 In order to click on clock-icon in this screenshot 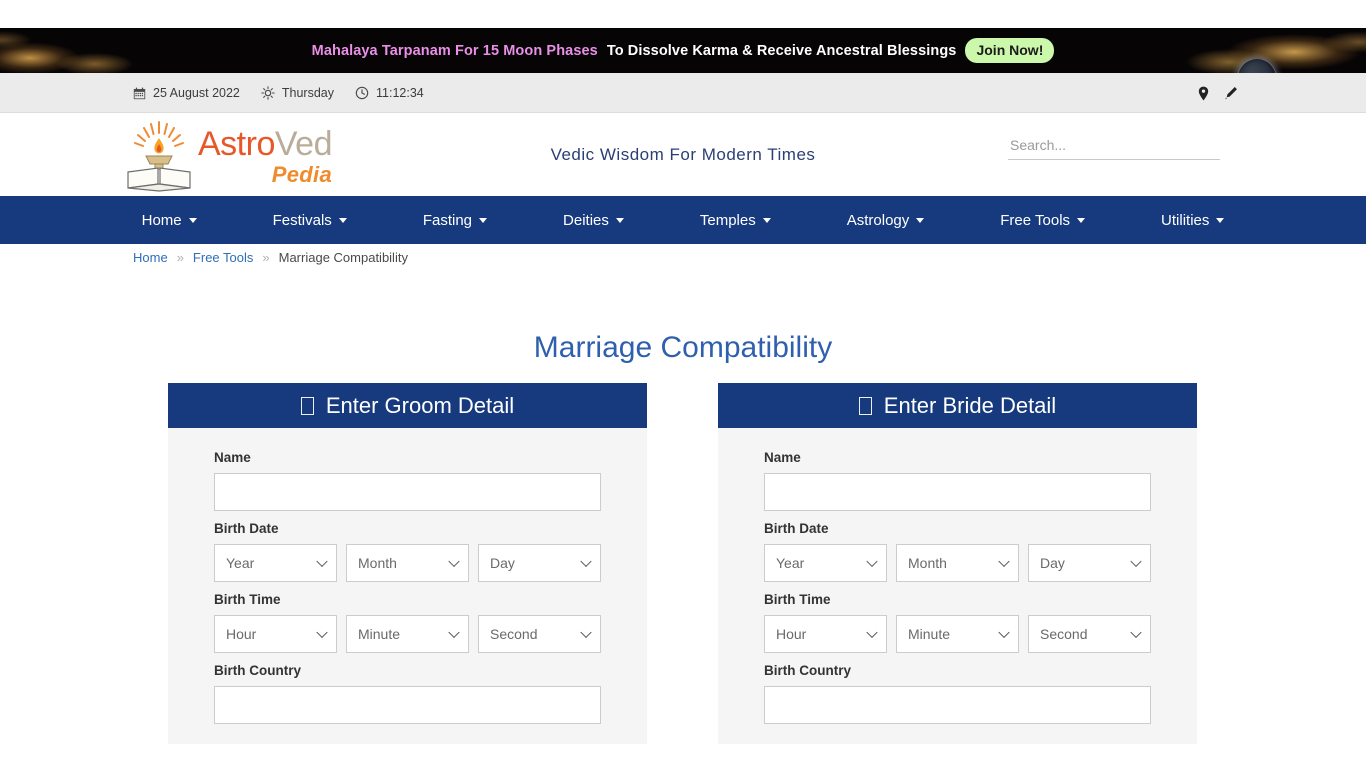, I will do `click(362, 93)`.